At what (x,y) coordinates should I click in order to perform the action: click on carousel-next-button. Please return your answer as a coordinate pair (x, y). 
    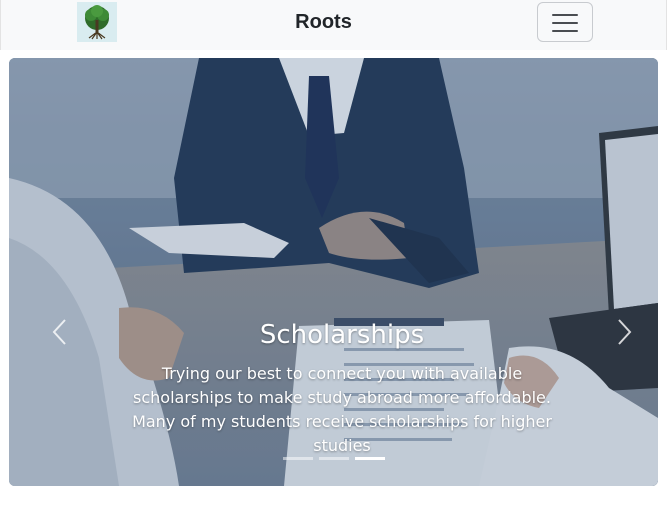
    Looking at the image, I should click on (624, 332).